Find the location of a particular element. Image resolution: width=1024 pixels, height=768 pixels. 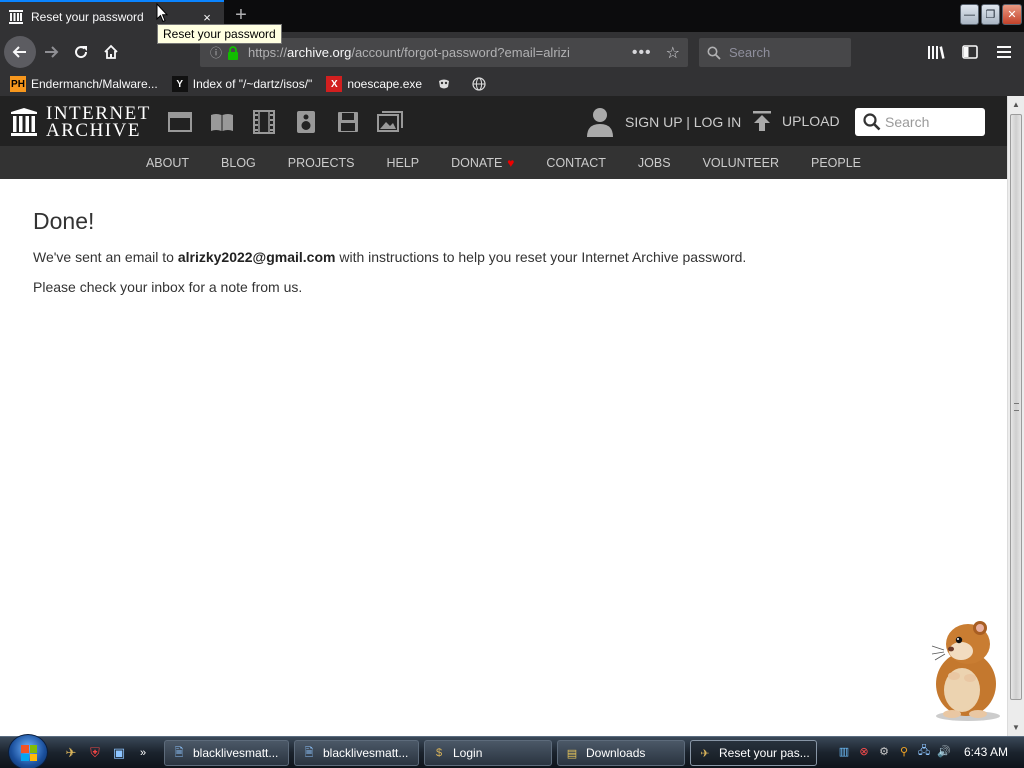

quick-launch: ✈ ⛨ ▣ » is located at coordinates (107, 753).